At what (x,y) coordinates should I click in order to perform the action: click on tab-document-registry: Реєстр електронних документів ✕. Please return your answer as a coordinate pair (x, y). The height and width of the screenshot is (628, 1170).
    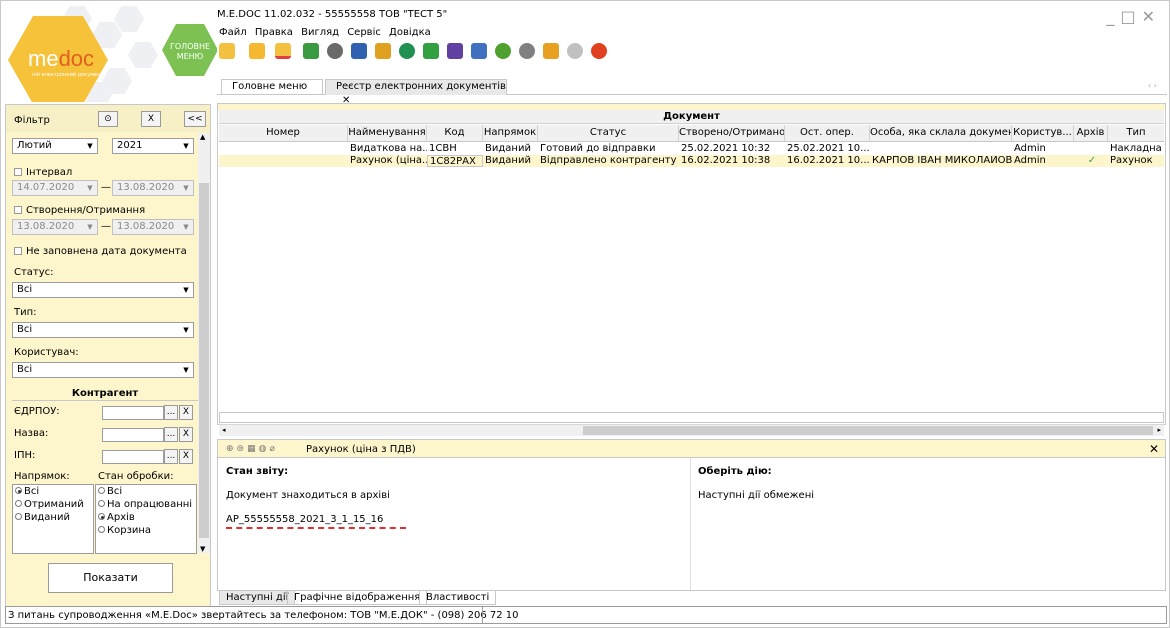
    Looking at the image, I should click on (416, 92).